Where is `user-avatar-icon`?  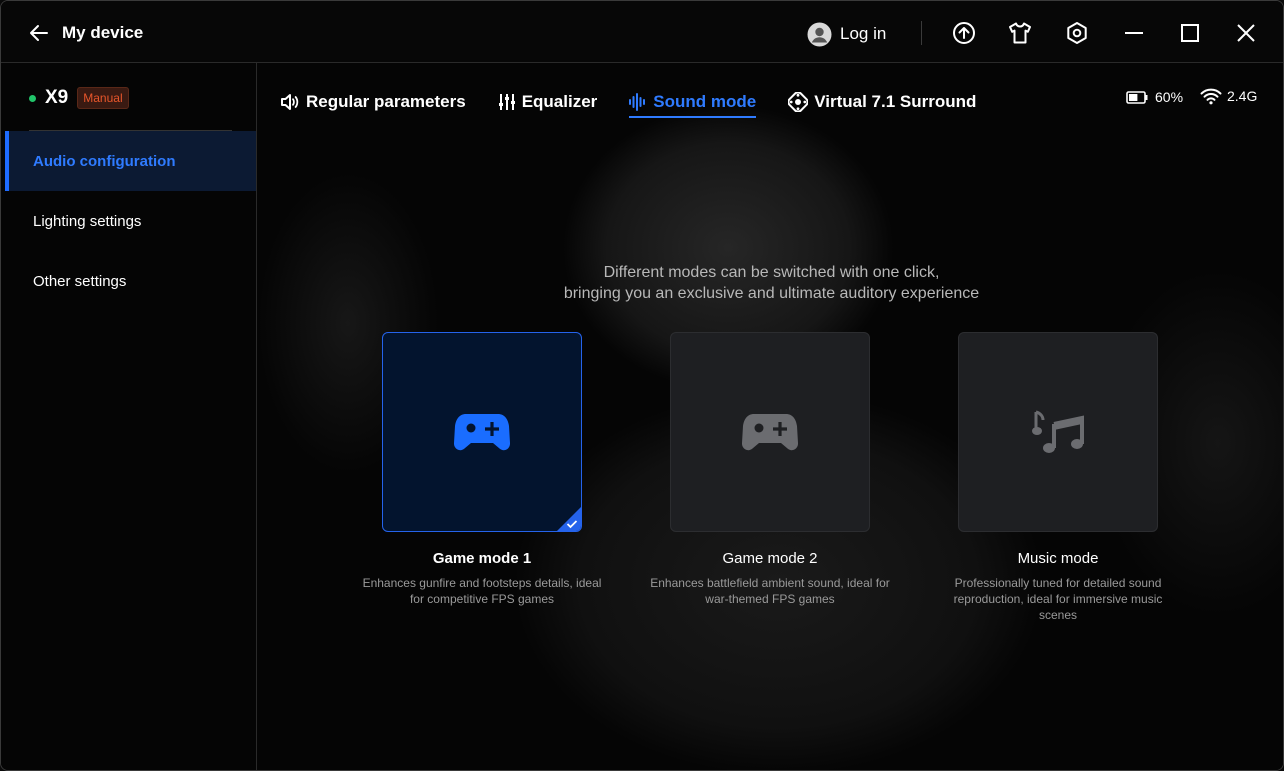 user-avatar-icon is located at coordinates (819, 34).